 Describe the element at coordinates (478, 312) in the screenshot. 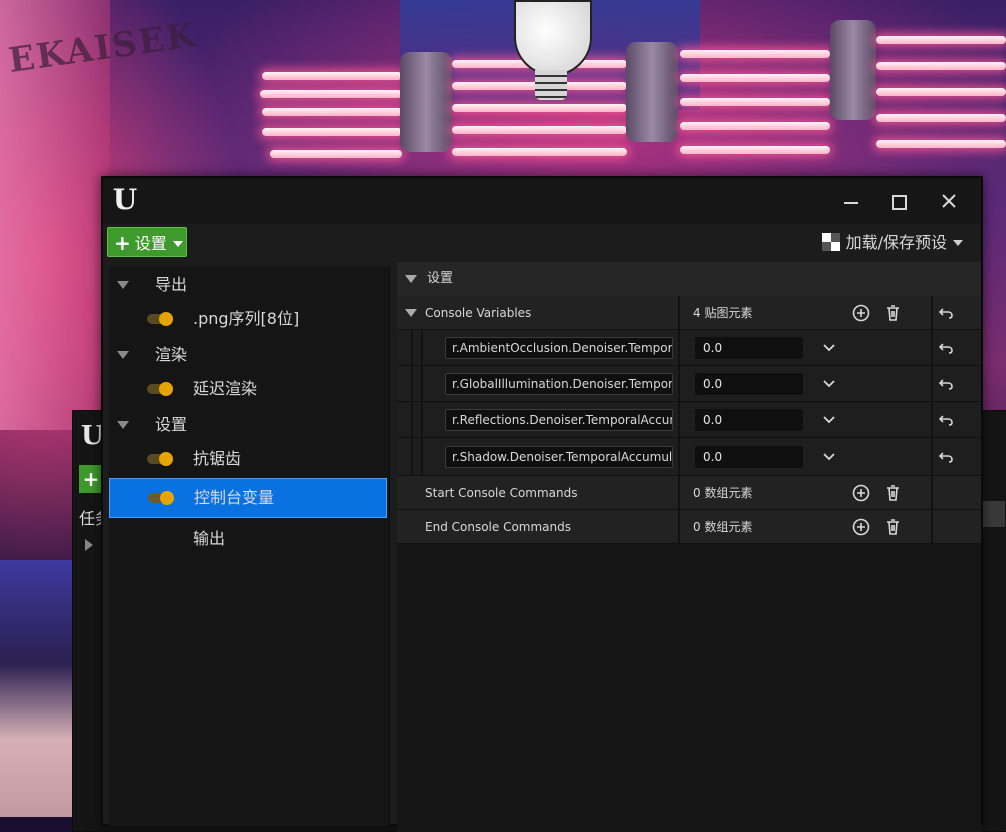

I see `property-name: Console Variables` at that location.